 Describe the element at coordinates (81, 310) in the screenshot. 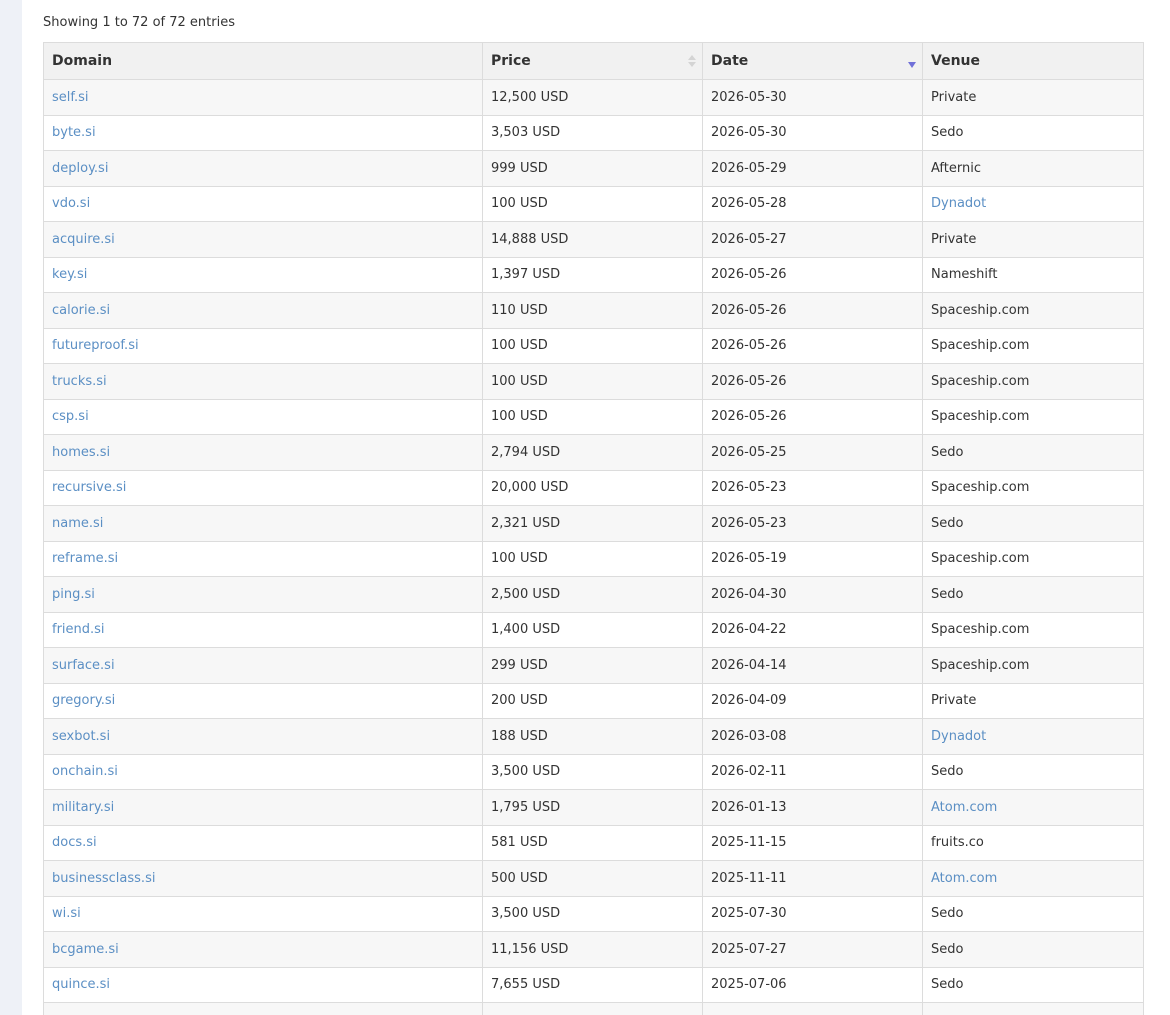

I see `domain-link: calorie.si` at that location.